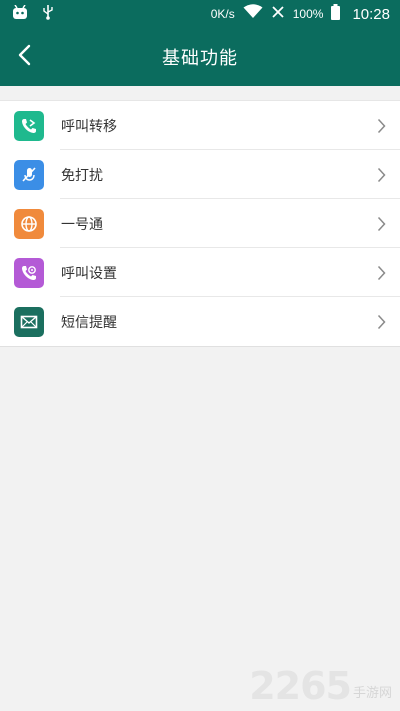 The image size is (400, 711). I want to click on menu-item-sms-reminder: 短信提醒, so click(200, 321).